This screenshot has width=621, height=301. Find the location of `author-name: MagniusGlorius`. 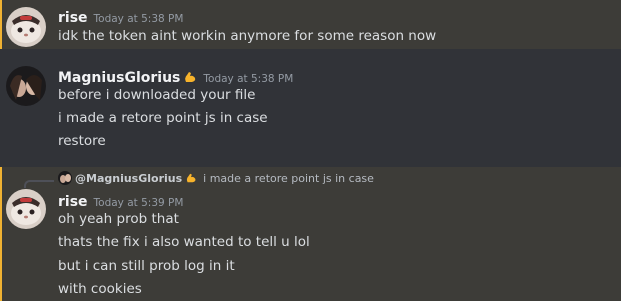

author-name: MagniusGlorius is located at coordinates (119, 78).